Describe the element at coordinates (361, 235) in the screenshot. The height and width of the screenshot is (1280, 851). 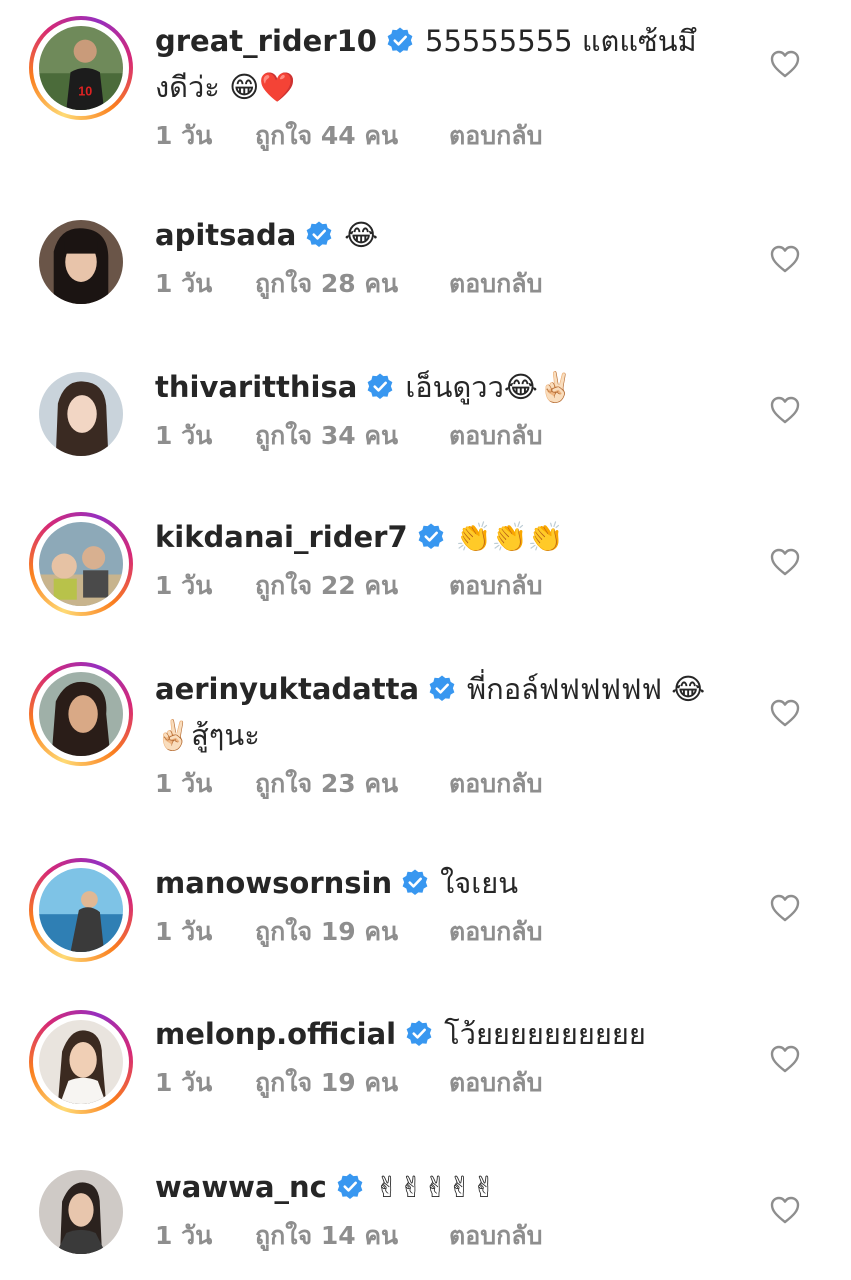
I see `comment-text: 😂` at that location.